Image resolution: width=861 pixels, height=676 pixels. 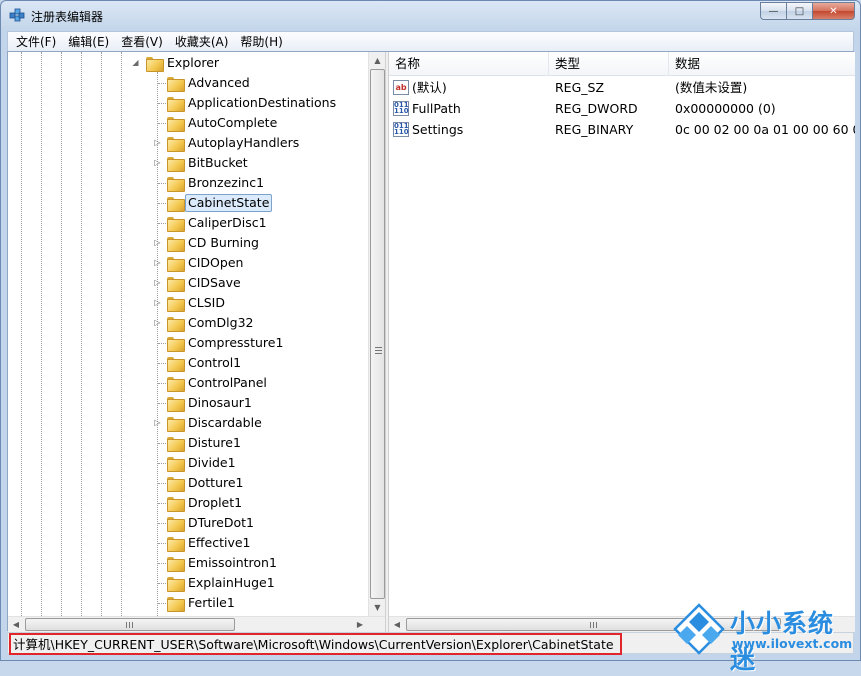 I want to click on list-row: 011 110 FullPath REG_DWORD 0x00000000 (0), so click(x=622, y=108).